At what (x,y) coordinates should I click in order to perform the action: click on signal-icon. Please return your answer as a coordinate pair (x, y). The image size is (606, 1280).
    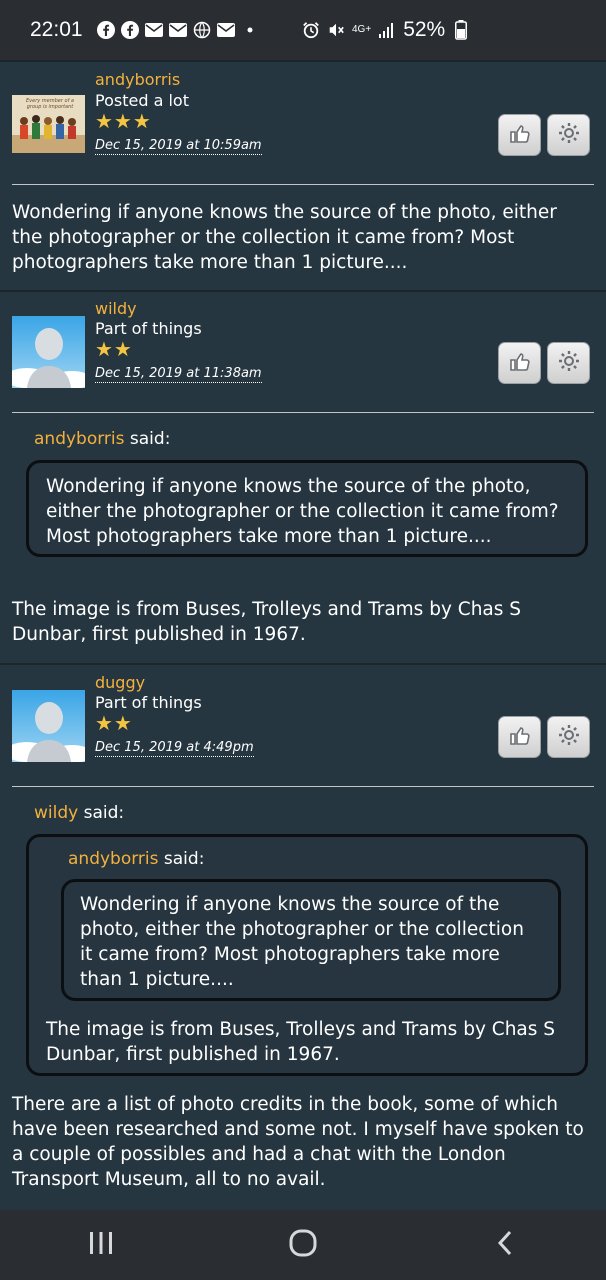
    Looking at the image, I should click on (387, 30).